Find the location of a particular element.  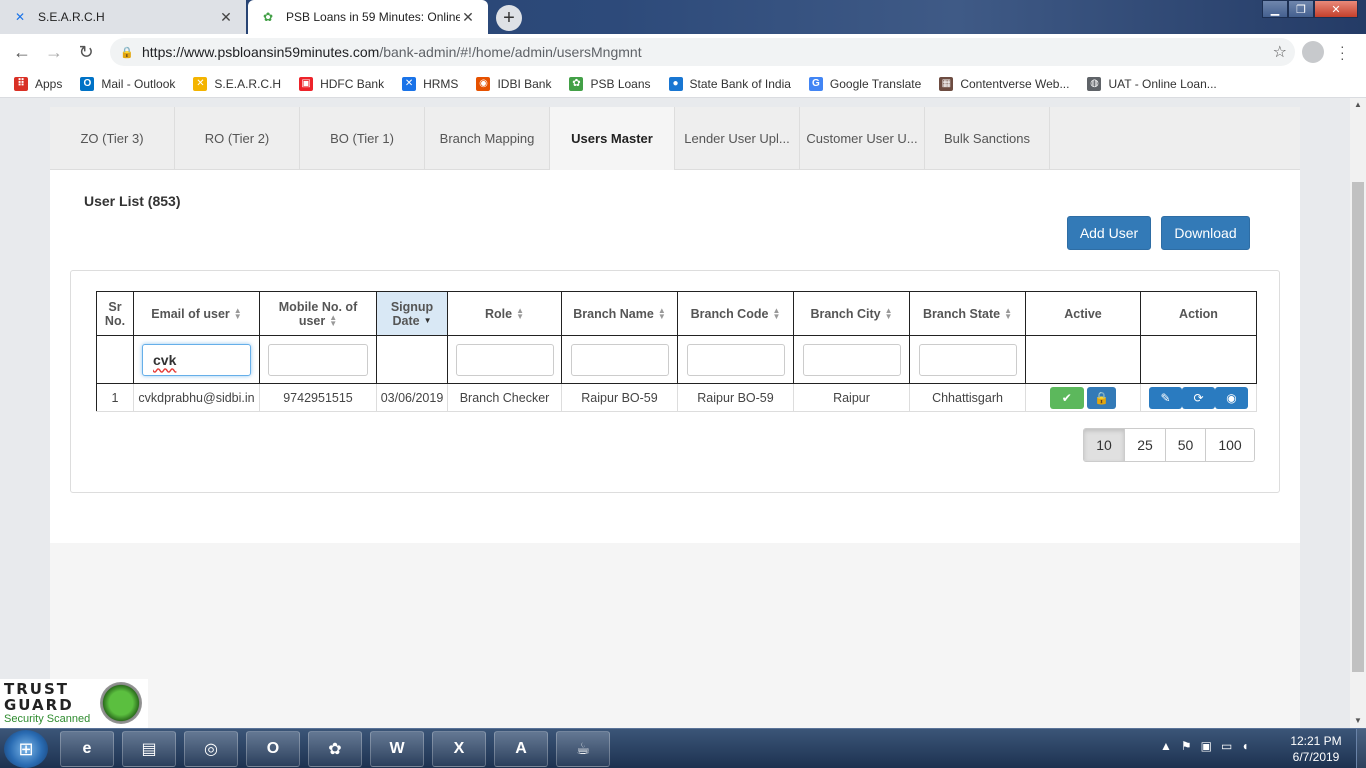

cell-branch-code: Raipur BO-59 is located at coordinates (735, 397).